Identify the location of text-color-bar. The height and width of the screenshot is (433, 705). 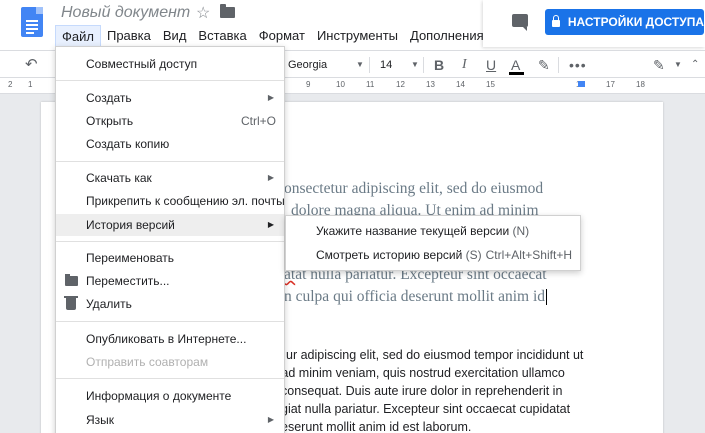
(516, 73).